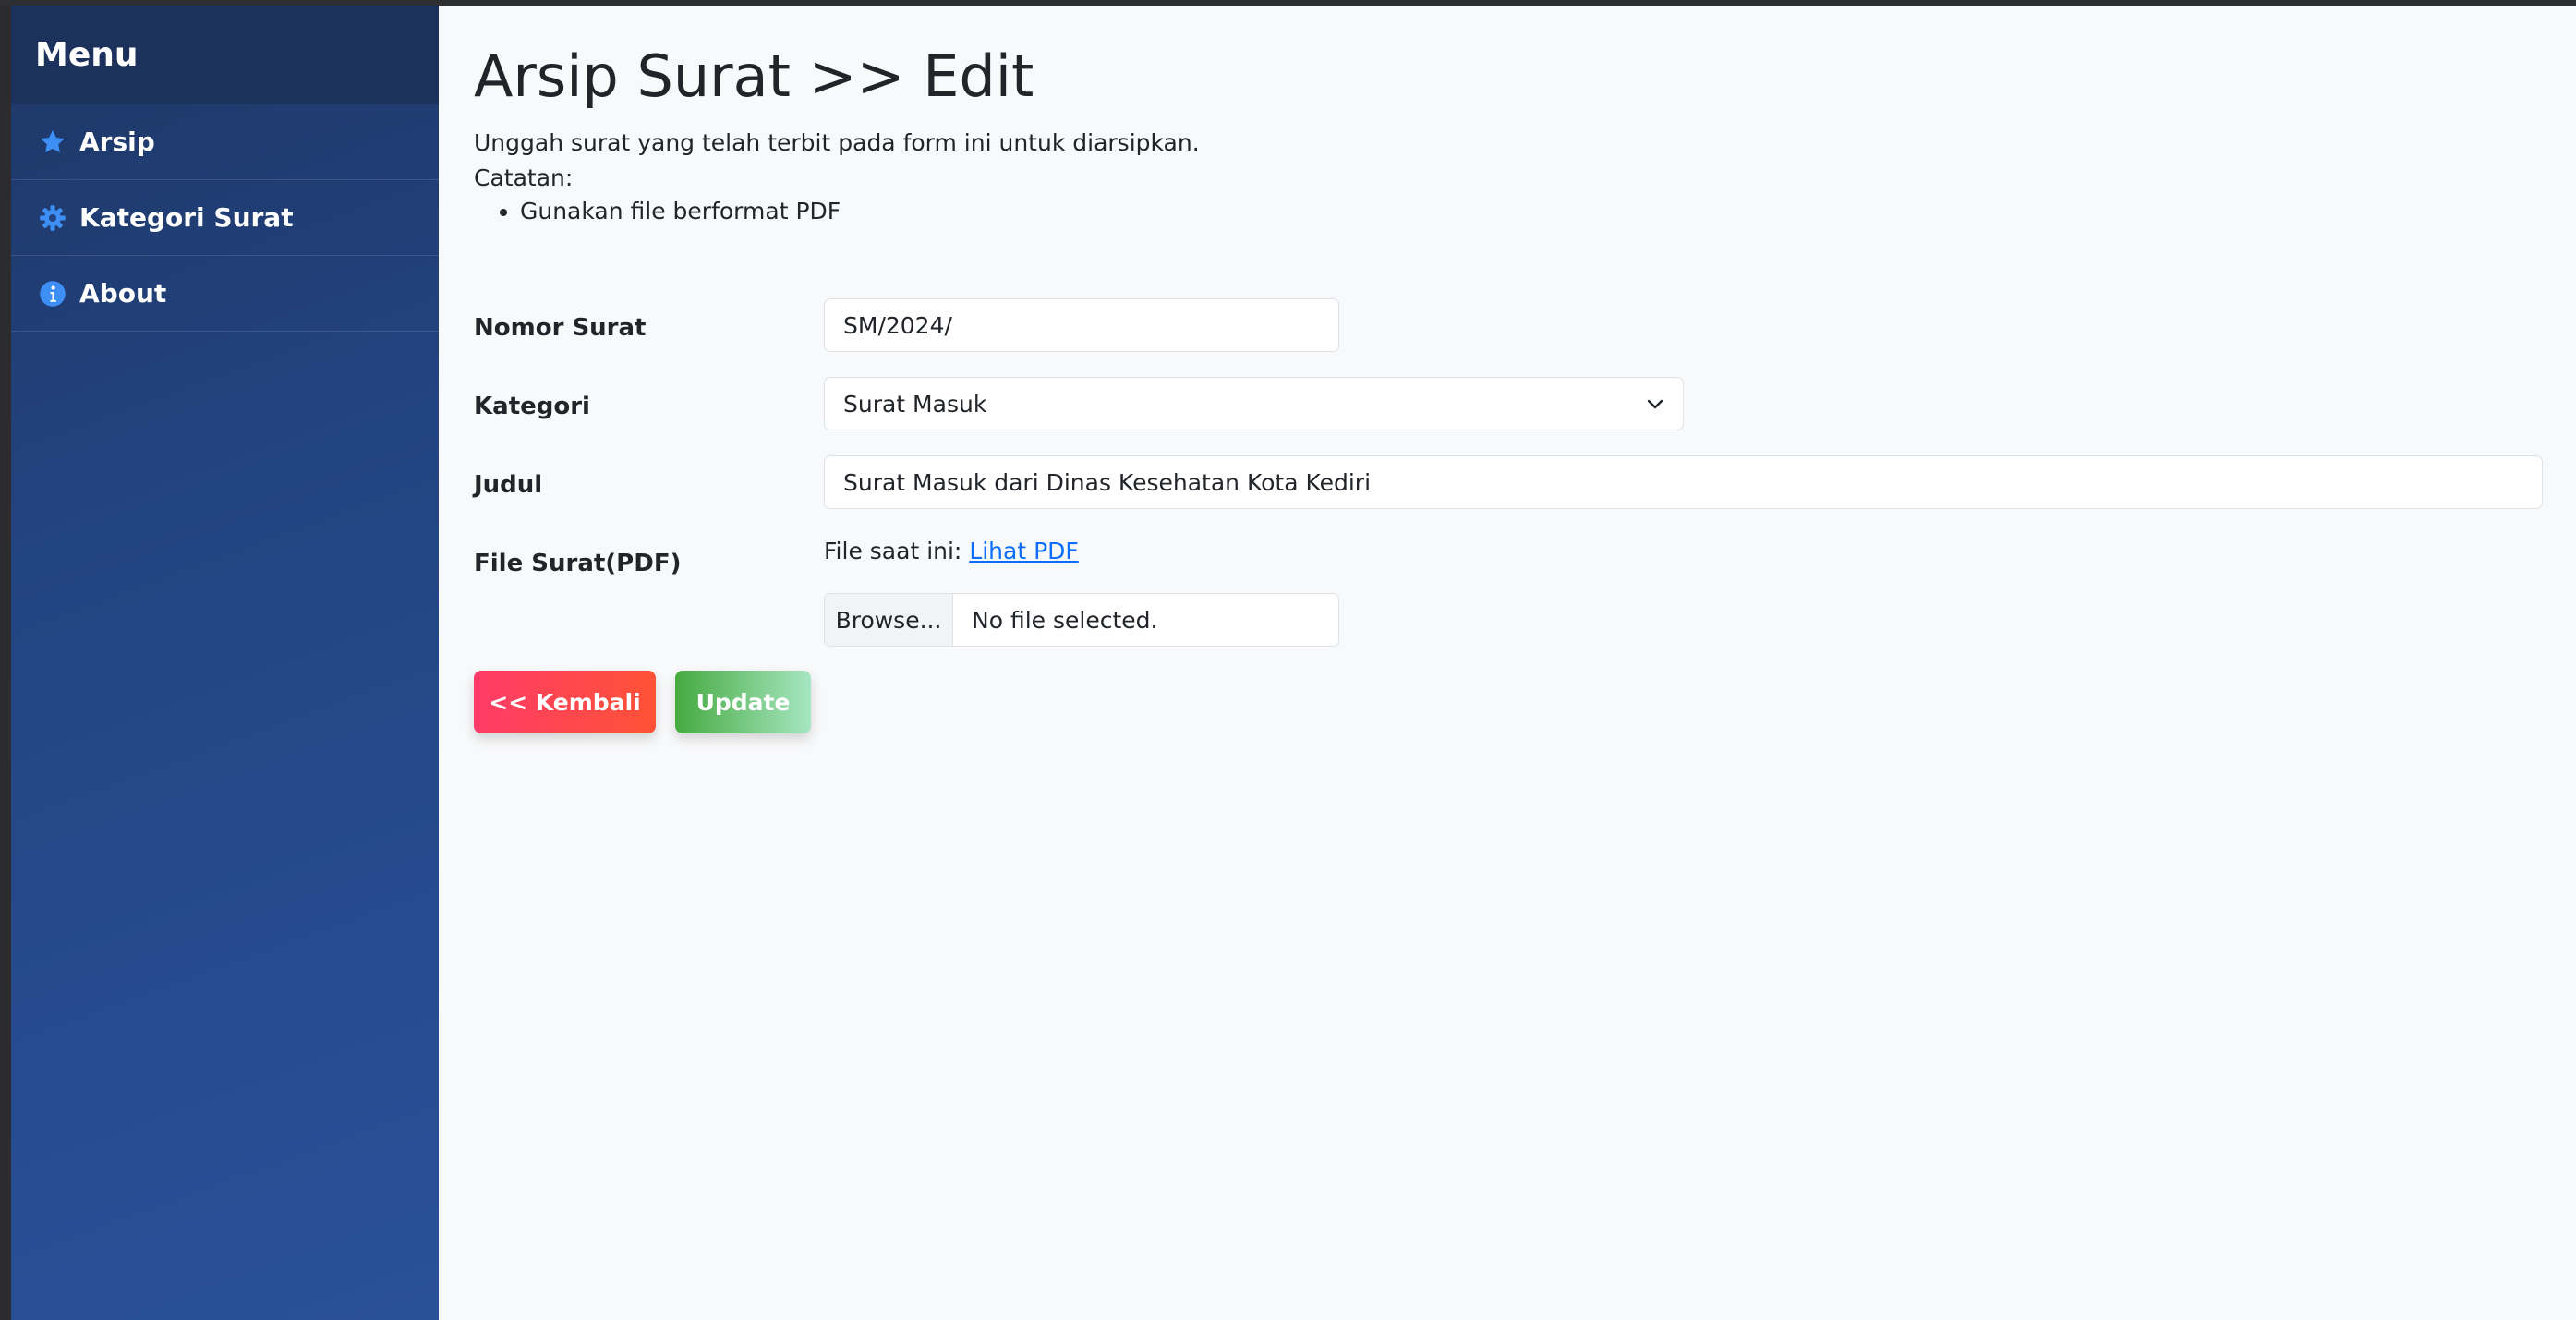 This screenshot has height=1320, width=2576. I want to click on current-file-prefix: File saat ini:, so click(893, 551).